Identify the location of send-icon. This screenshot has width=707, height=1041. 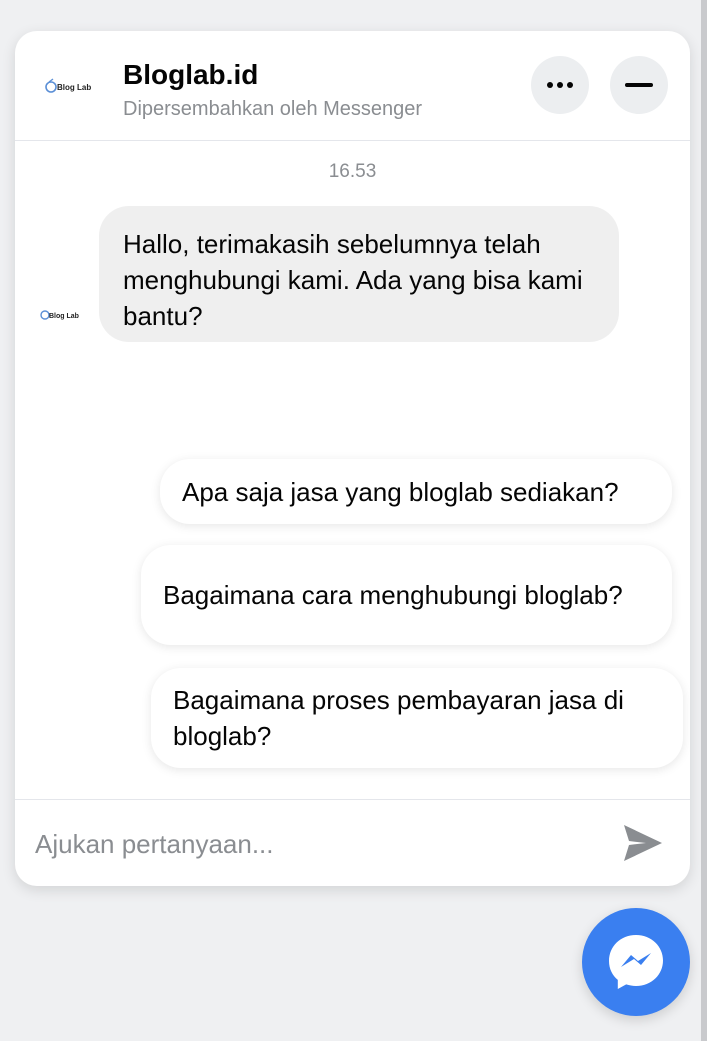
(643, 843).